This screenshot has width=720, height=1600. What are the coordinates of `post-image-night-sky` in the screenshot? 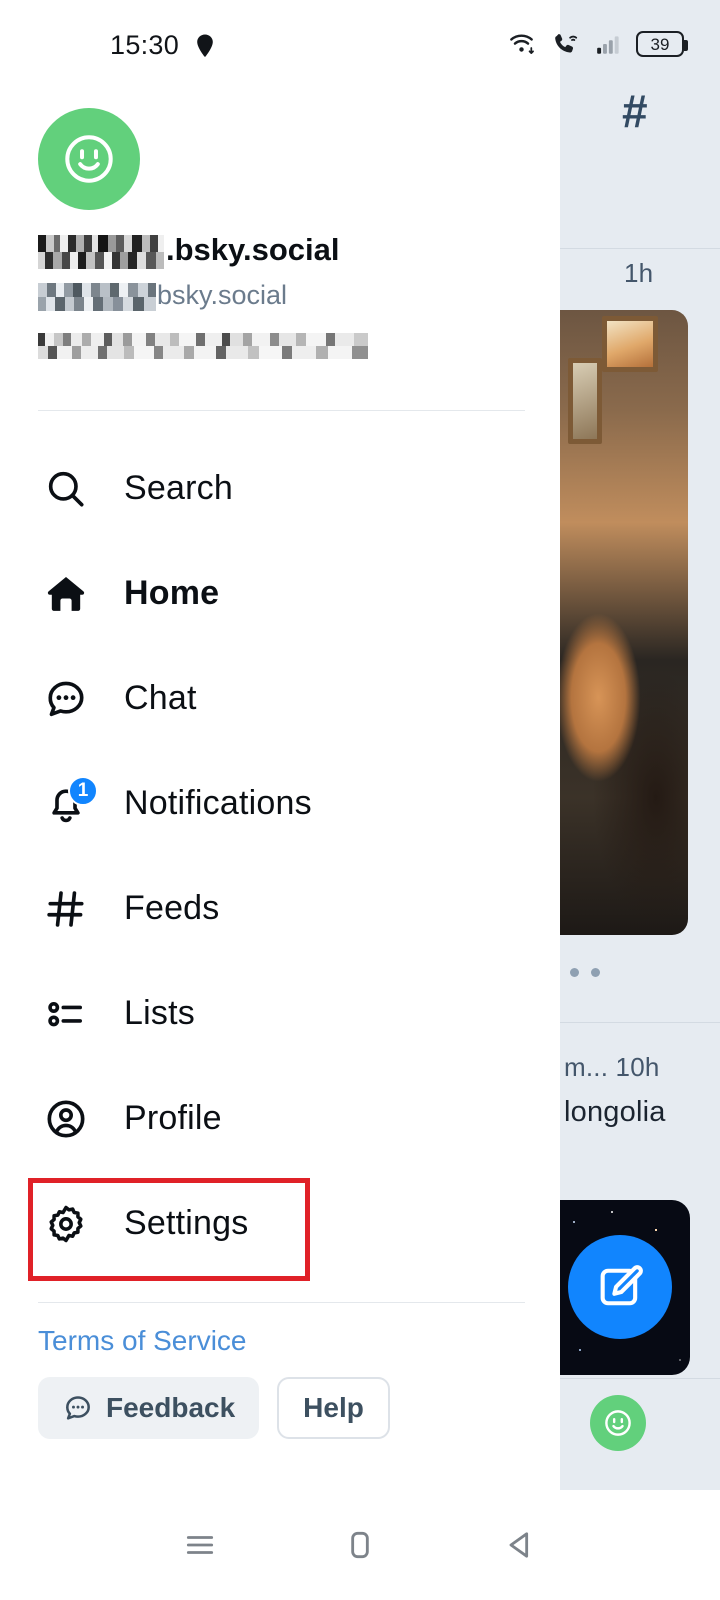 It's located at (625, 1287).